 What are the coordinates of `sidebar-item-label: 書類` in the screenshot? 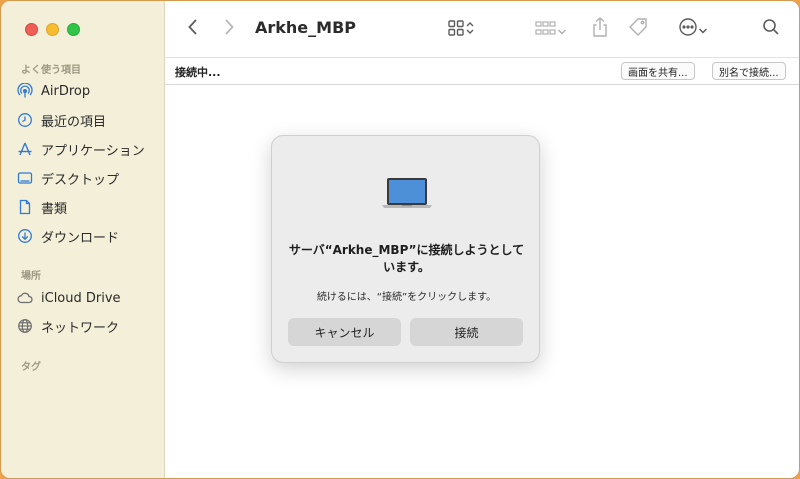 It's located at (54, 209).